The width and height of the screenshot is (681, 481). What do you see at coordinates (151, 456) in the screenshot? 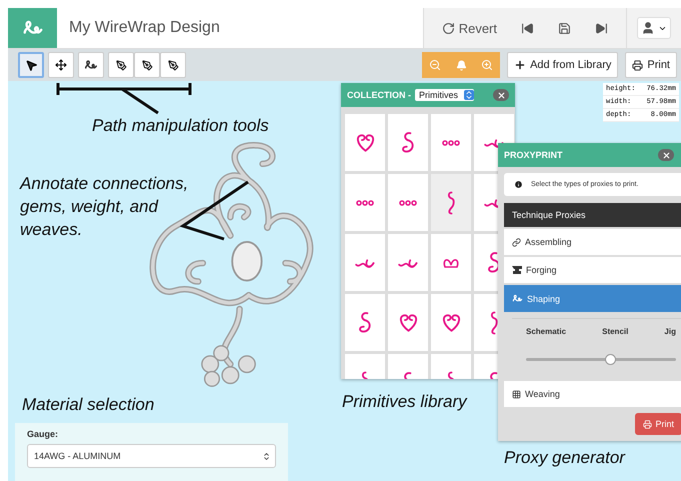
I see `gauge-select: 14AWG - ALUMINUM` at bounding box center [151, 456].